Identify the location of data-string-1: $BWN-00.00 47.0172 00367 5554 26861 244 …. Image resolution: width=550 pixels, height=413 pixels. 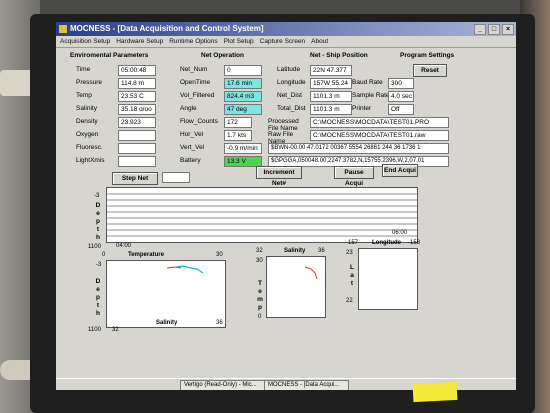
(358, 148).